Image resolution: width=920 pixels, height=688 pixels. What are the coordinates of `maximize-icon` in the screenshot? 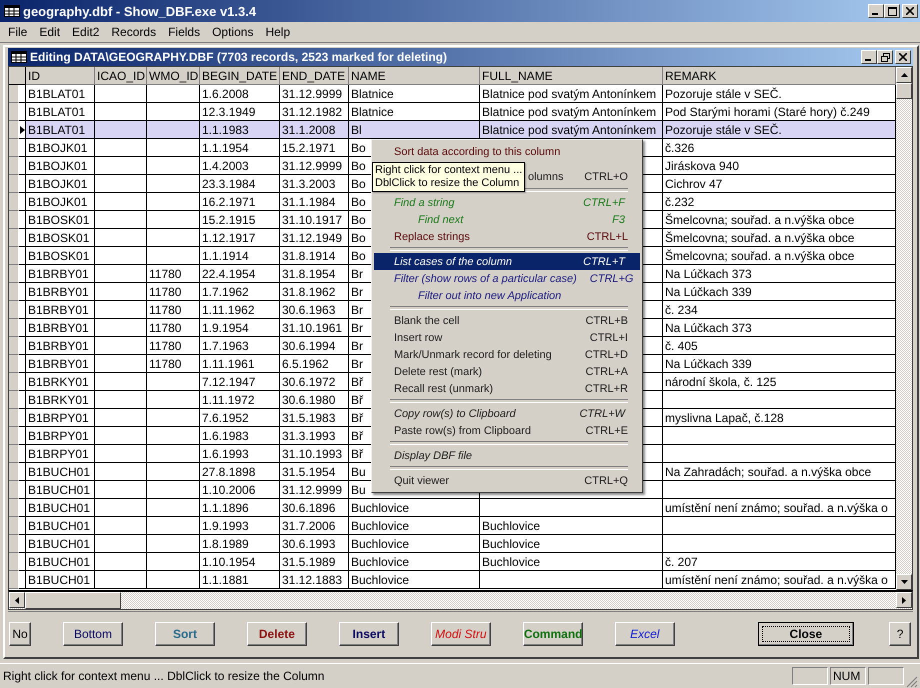 It's located at (892, 11).